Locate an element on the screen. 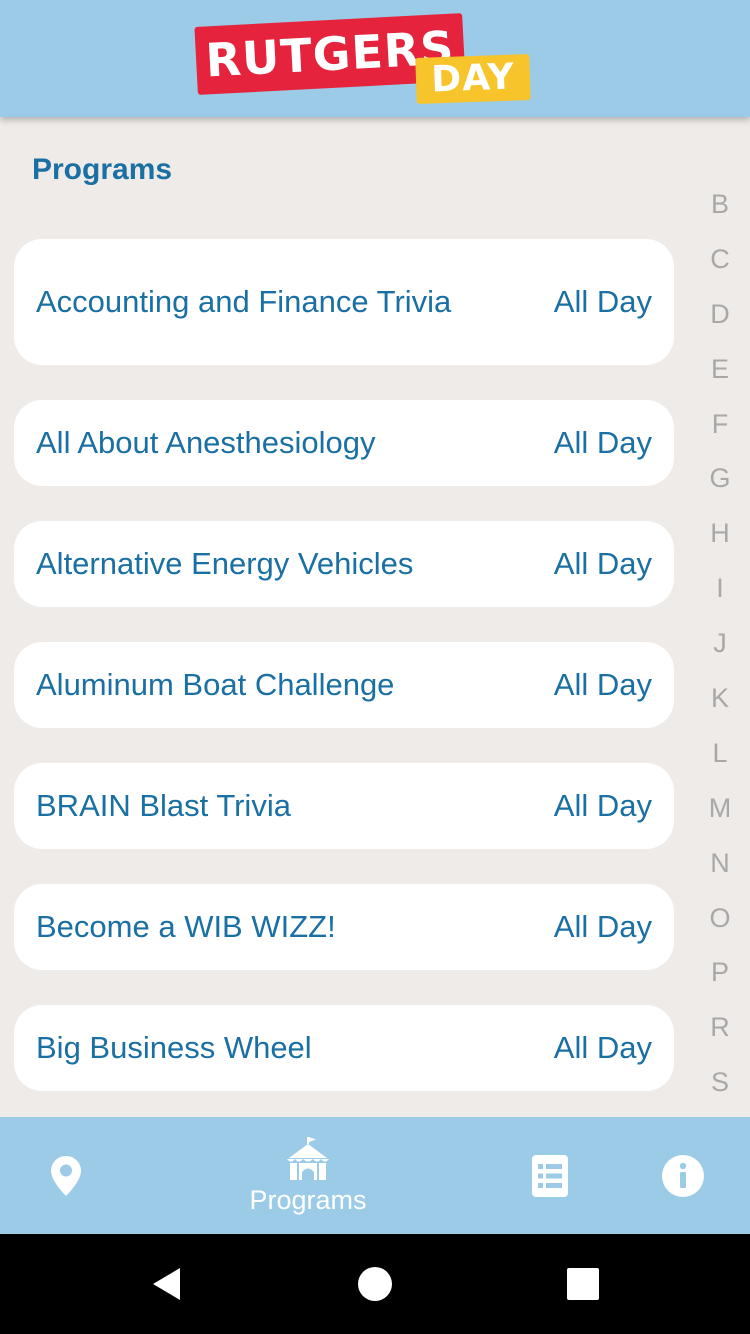 This screenshot has width=750, height=1334. nav-map-button is located at coordinates (66, 1175).